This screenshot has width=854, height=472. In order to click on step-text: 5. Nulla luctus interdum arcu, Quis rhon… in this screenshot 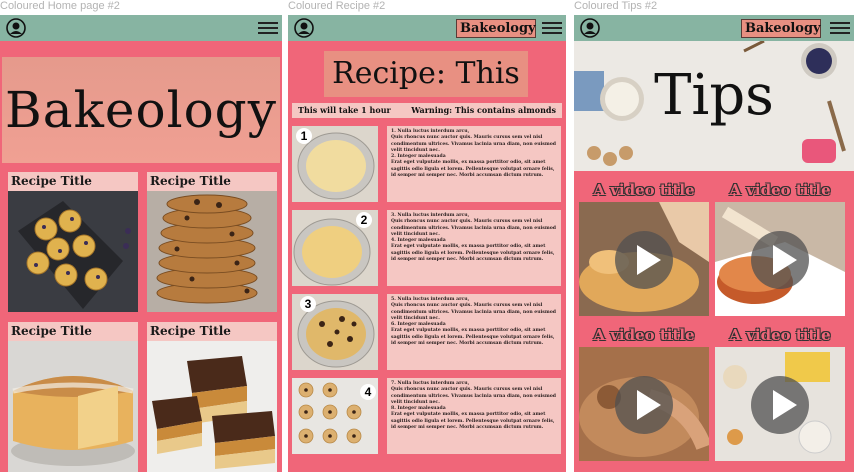, I will do `click(474, 332)`.